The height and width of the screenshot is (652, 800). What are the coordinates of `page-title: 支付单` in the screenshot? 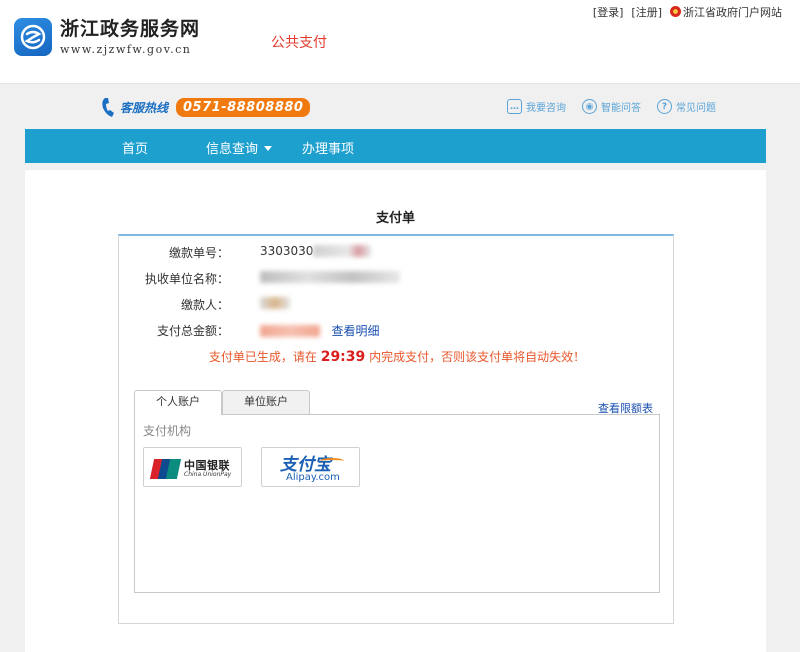 It's located at (395, 218).